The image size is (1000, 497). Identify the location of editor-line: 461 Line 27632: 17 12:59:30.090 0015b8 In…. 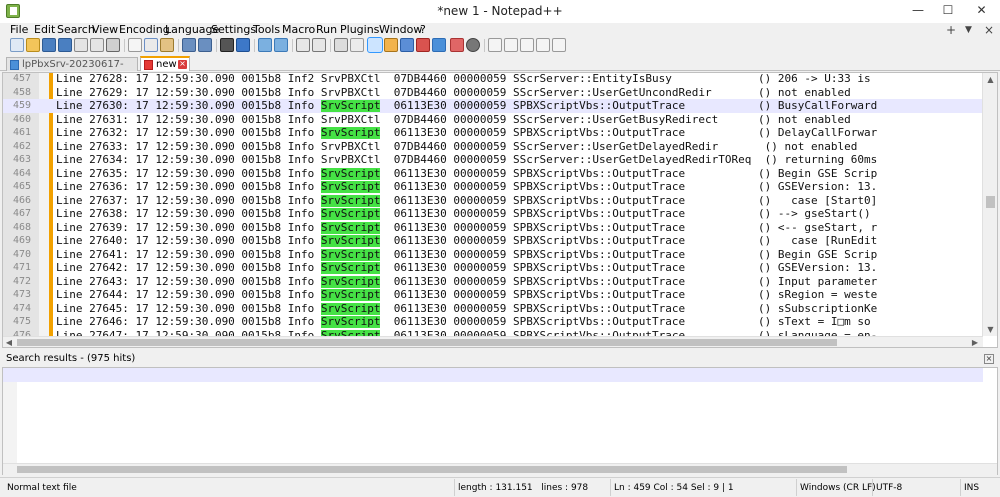
(493, 133).